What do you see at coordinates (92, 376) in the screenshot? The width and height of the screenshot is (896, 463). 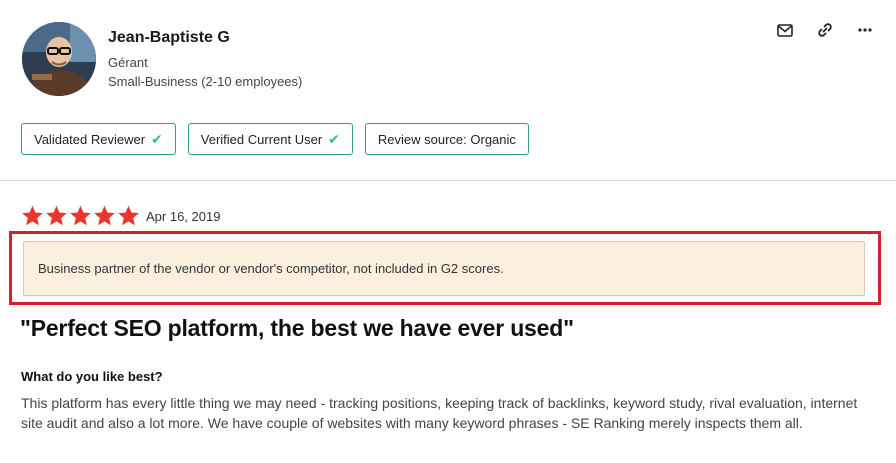 I see `review-question: What do you like best?` at bounding box center [92, 376].